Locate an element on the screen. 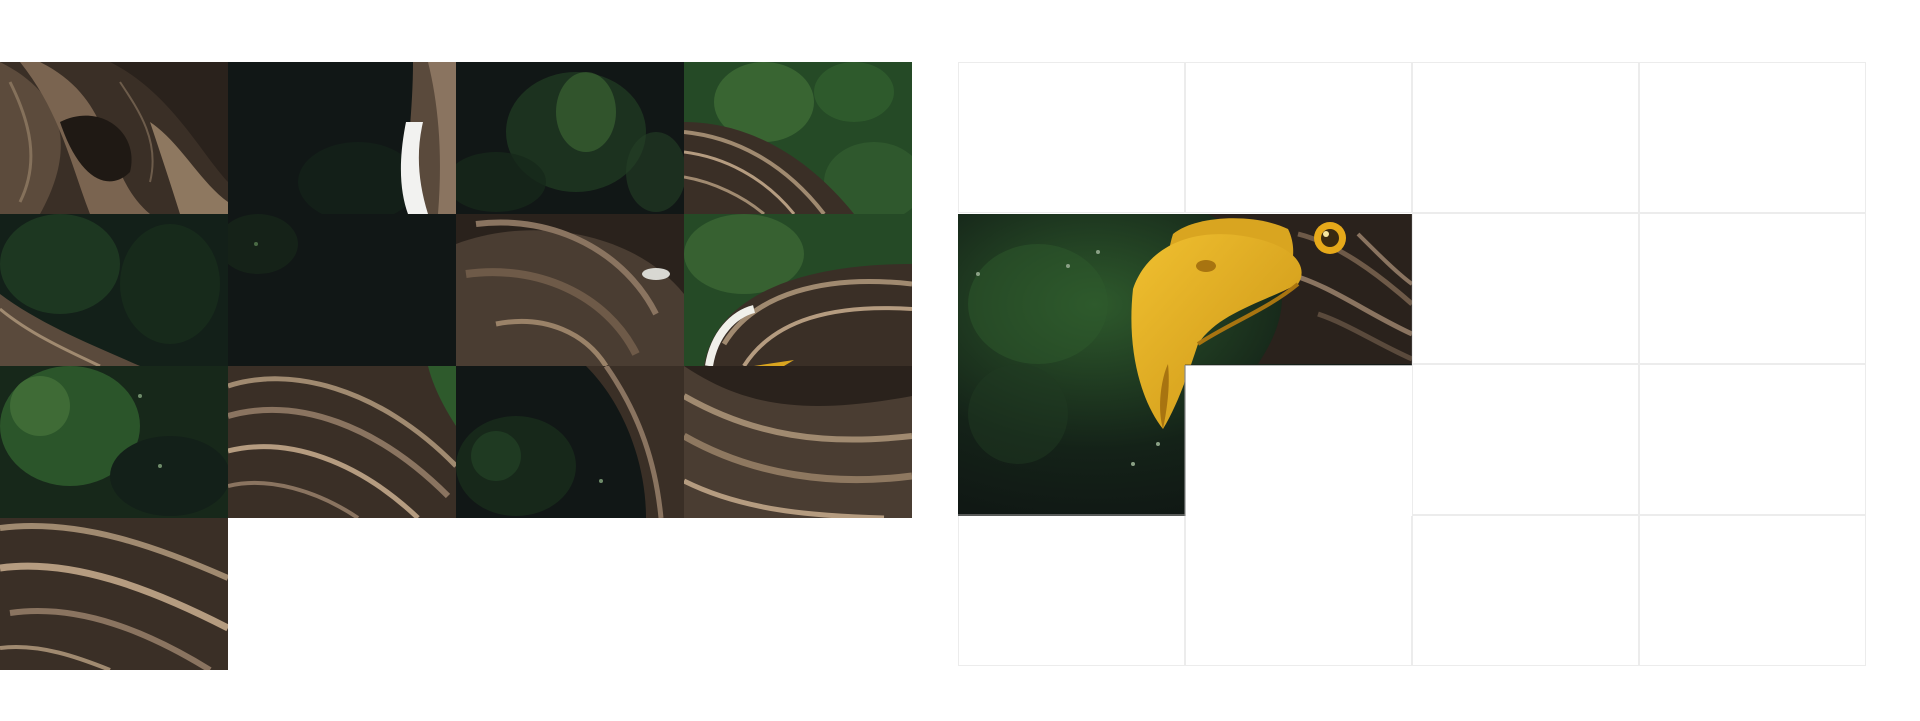 This screenshot has width=1920, height=721. eagle-head-image is located at coordinates (1185, 365).